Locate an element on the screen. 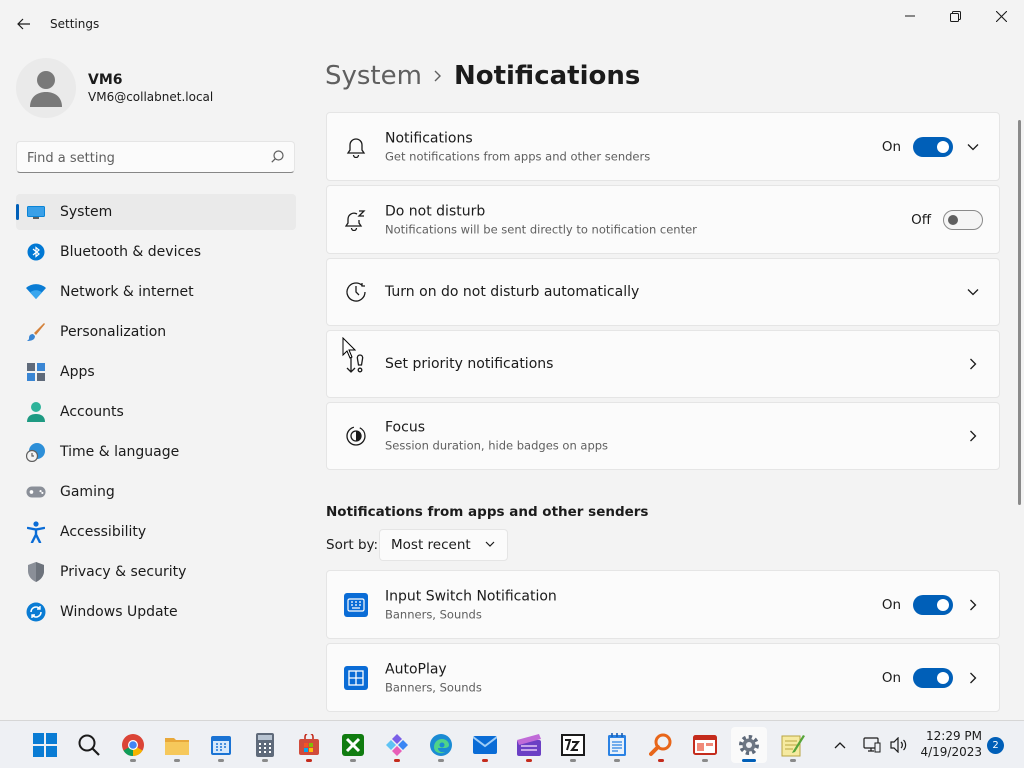 The image size is (1024, 768). clock-time: 12:29 PM is located at coordinates (954, 736).